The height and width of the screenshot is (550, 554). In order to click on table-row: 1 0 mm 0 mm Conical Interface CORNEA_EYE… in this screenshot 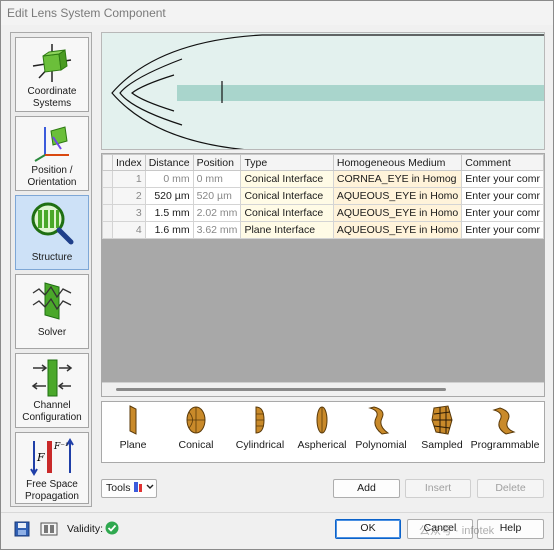, I will do `click(323, 179)`.